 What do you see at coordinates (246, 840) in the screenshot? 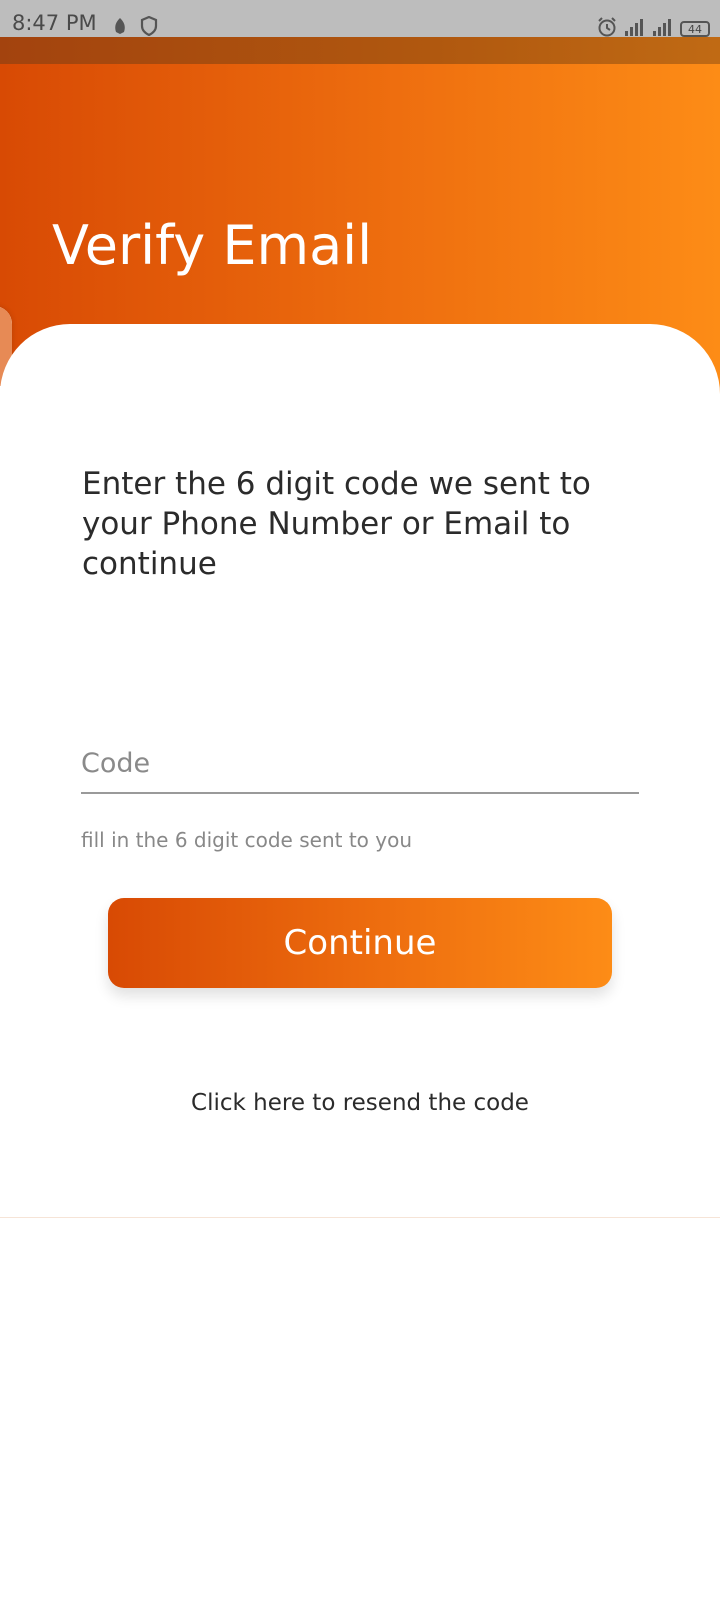
I see `code-helper-text: fill in the 6 digit code sent to you` at bounding box center [246, 840].